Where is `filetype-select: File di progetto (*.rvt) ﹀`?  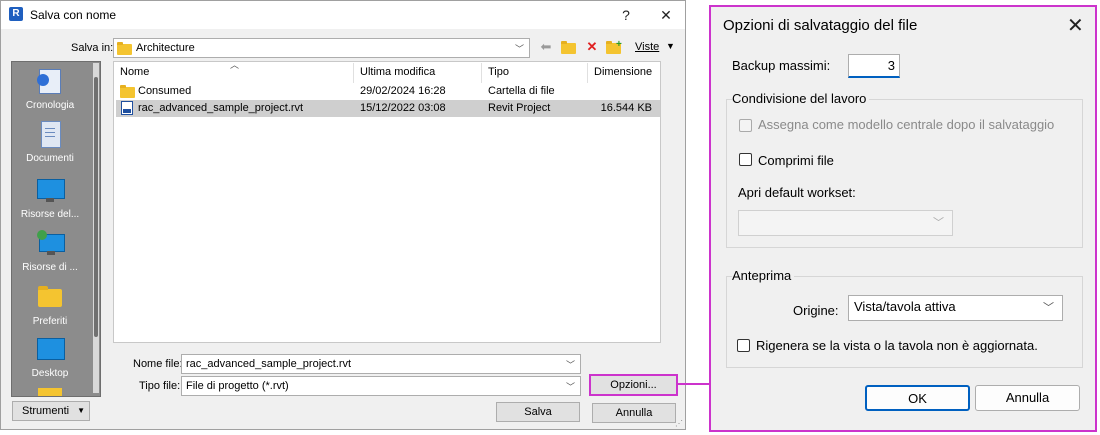 filetype-select: File di progetto (*.rvt) ﹀ is located at coordinates (381, 386).